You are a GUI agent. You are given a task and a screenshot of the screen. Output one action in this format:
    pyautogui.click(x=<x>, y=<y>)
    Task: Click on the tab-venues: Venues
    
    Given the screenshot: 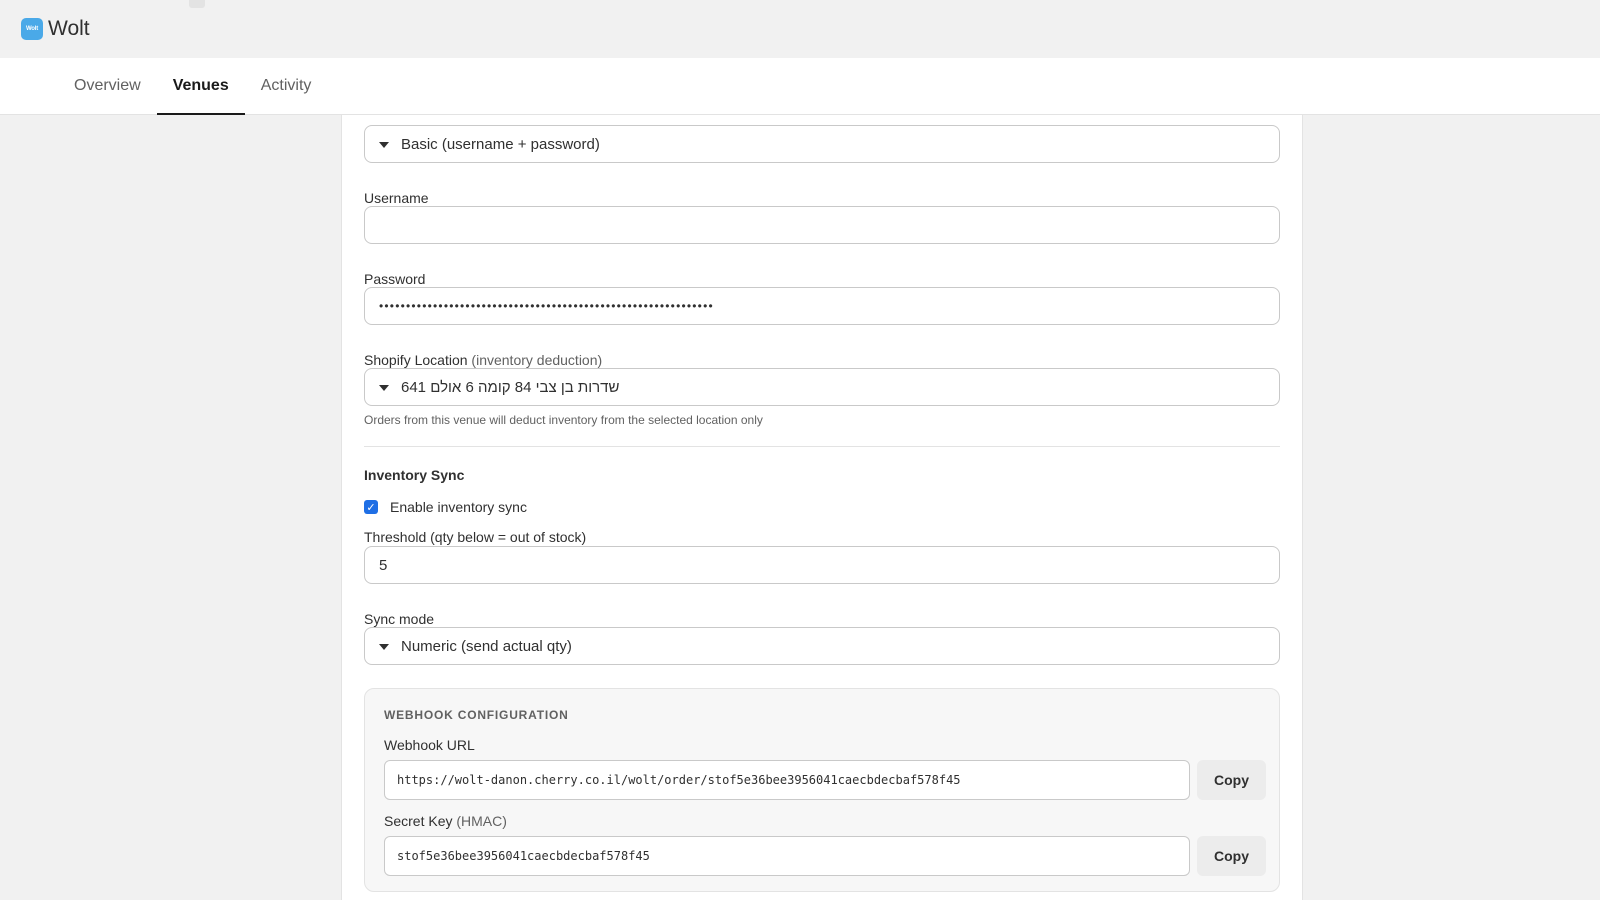 What is the action you would take?
    pyautogui.click(x=200, y=86)
    